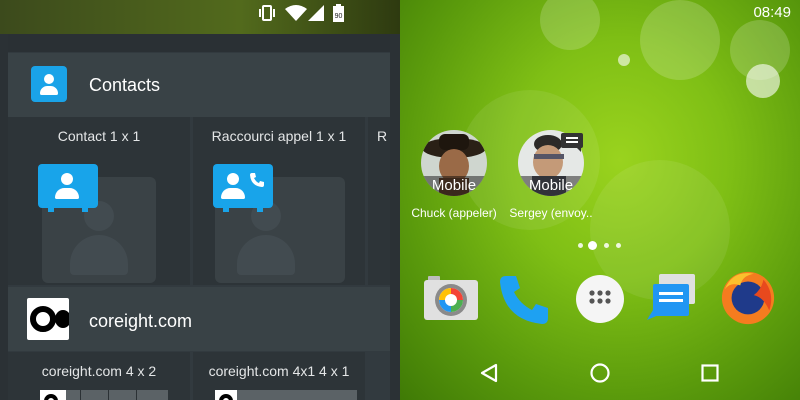 Image resolution: width=800 pixels, height=400 pixels. I want to click on widget-coreight-4x1: coreight.com 4x1 4 x 1, so click(279, 376).